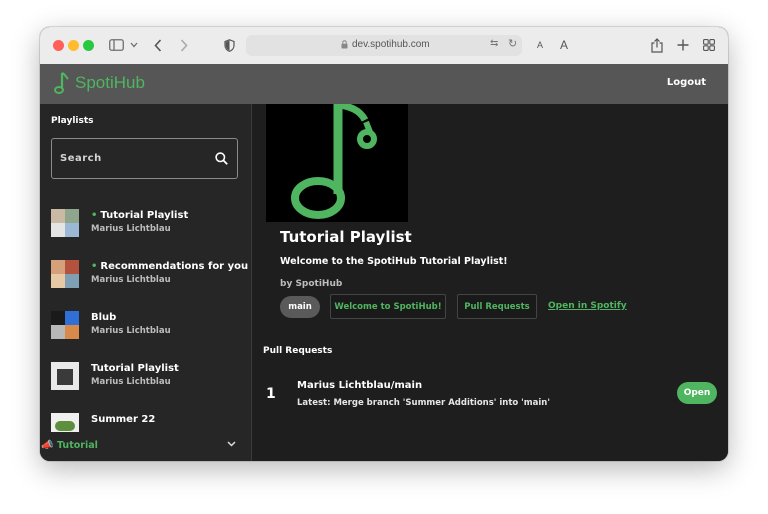  What do you see at coordinates (497, 306) in the screenshot?
I see `pull-requests-button: Pull Requests` at bounding box center [497, 306].